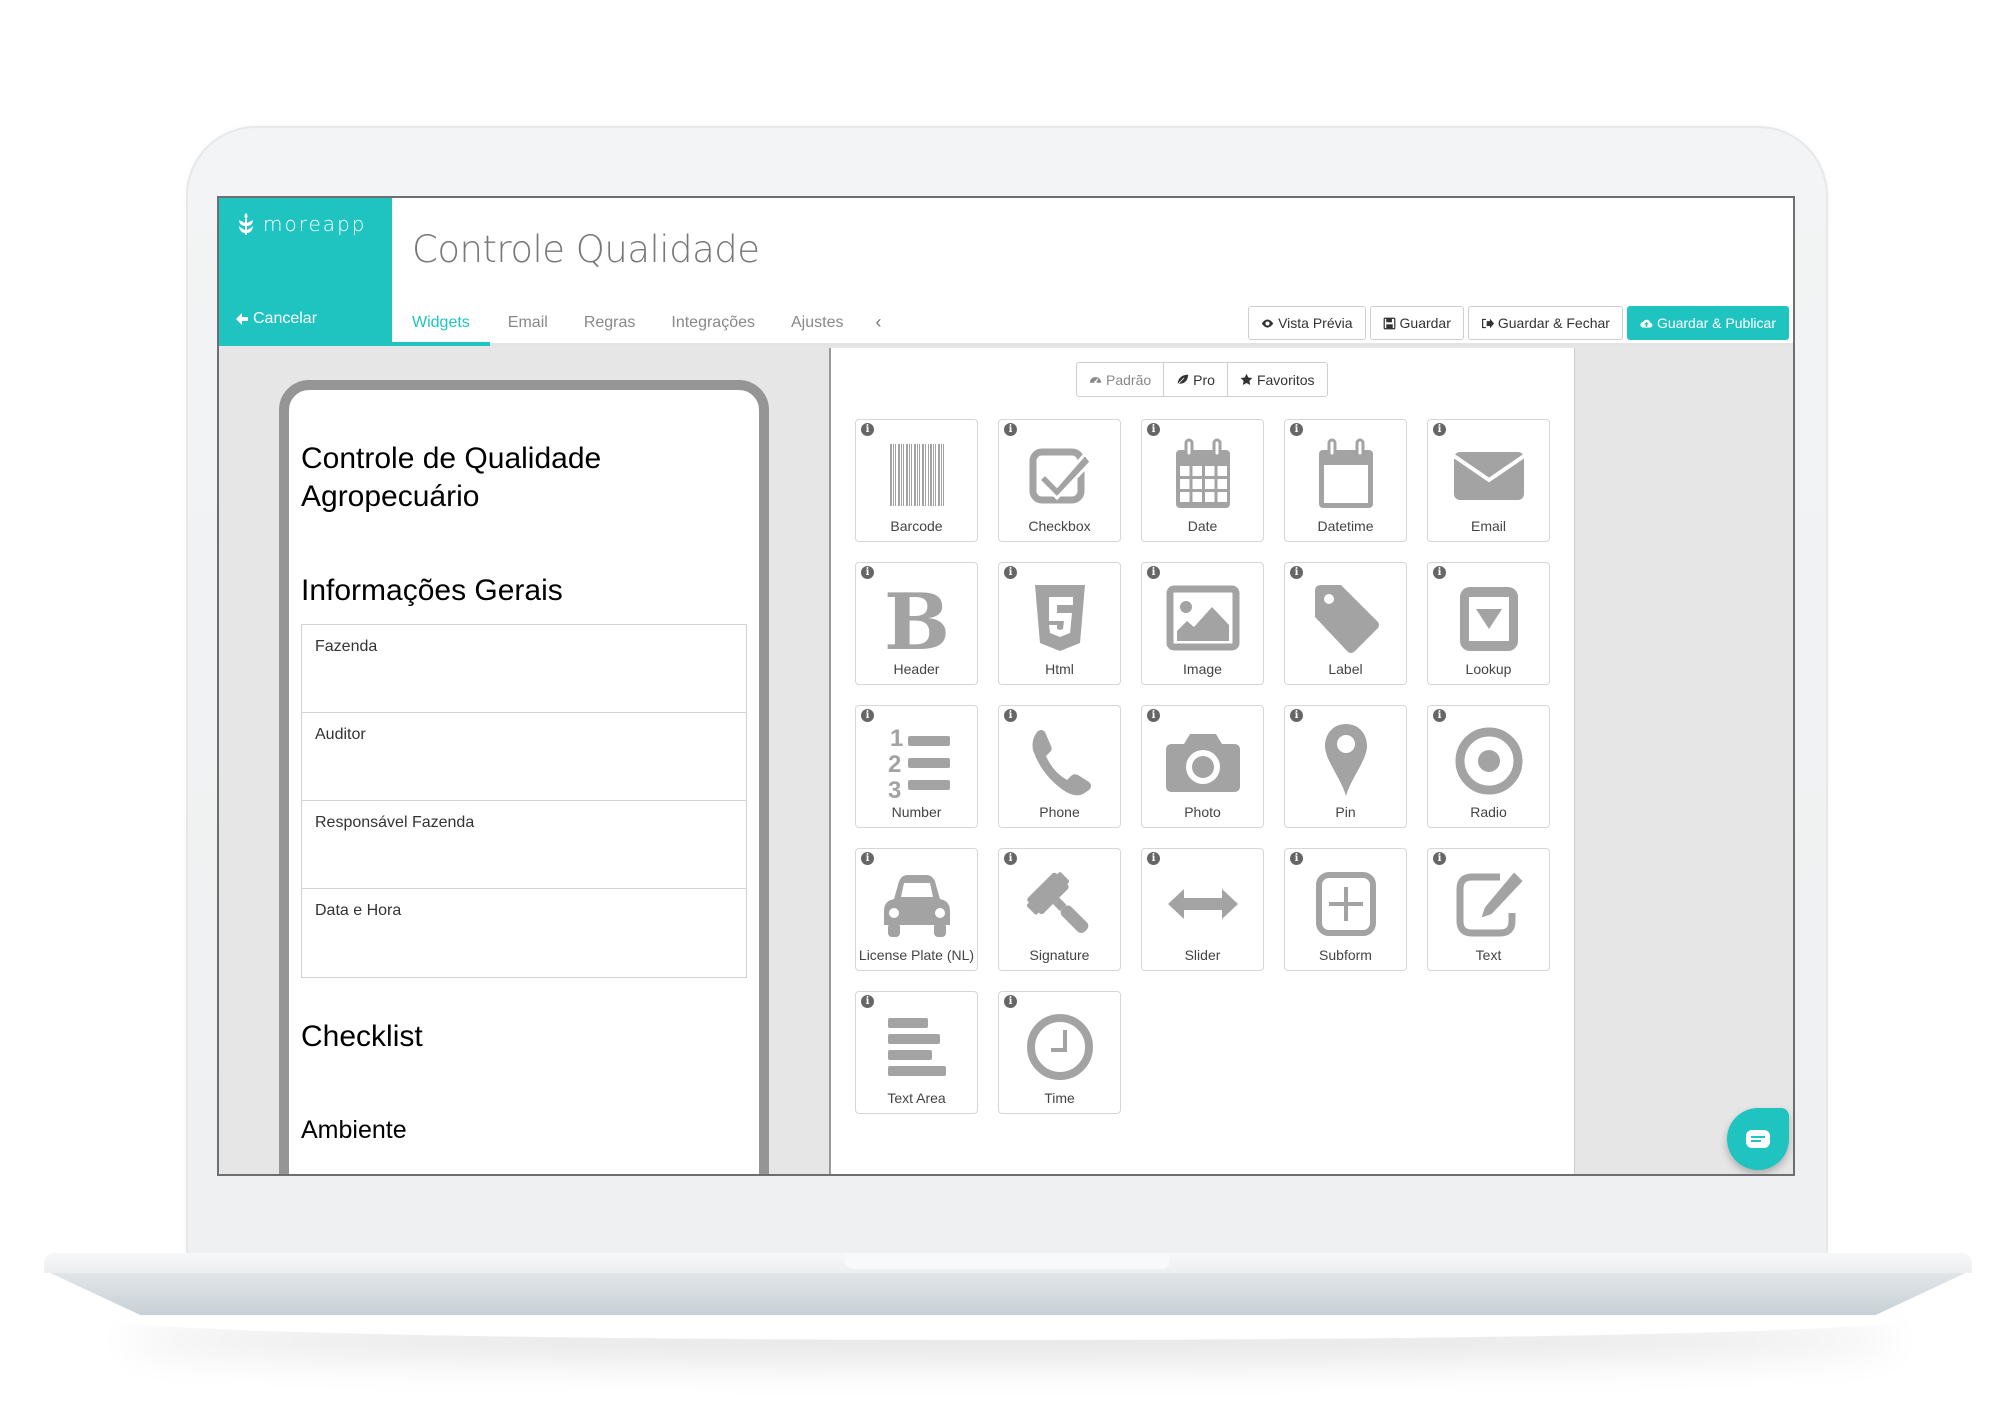 This screenshot has width=2000, height=1416. I want to click on save-close-label: Guardar & Fechar, so click(1553, 323).